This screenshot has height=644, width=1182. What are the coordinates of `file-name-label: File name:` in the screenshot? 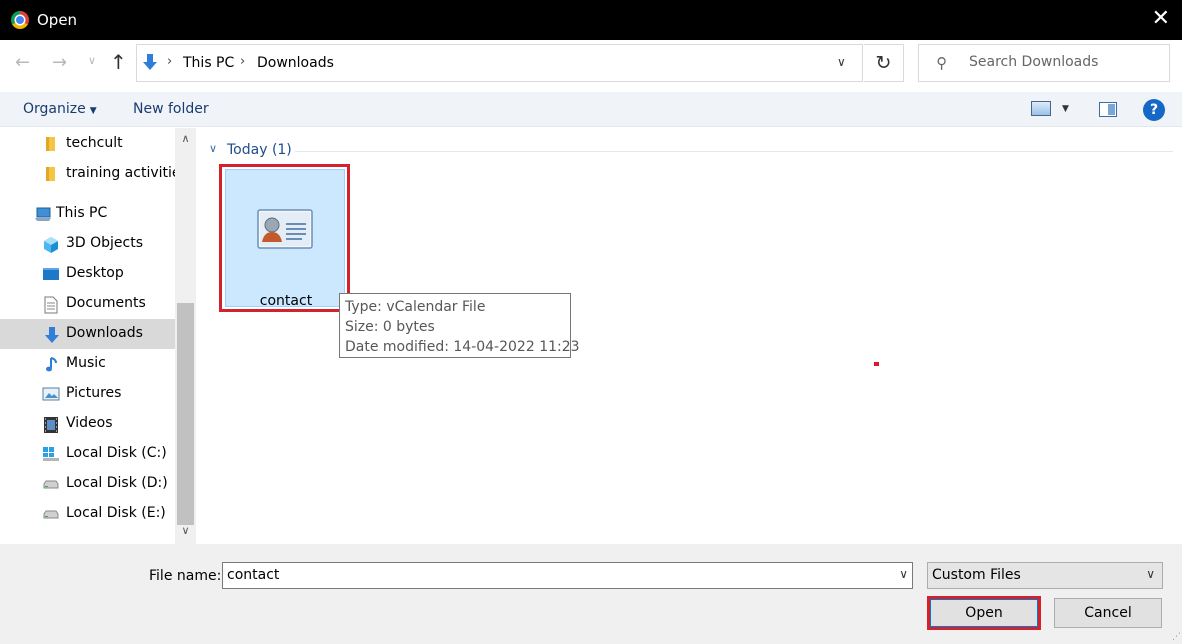 It's located at (185, 576).